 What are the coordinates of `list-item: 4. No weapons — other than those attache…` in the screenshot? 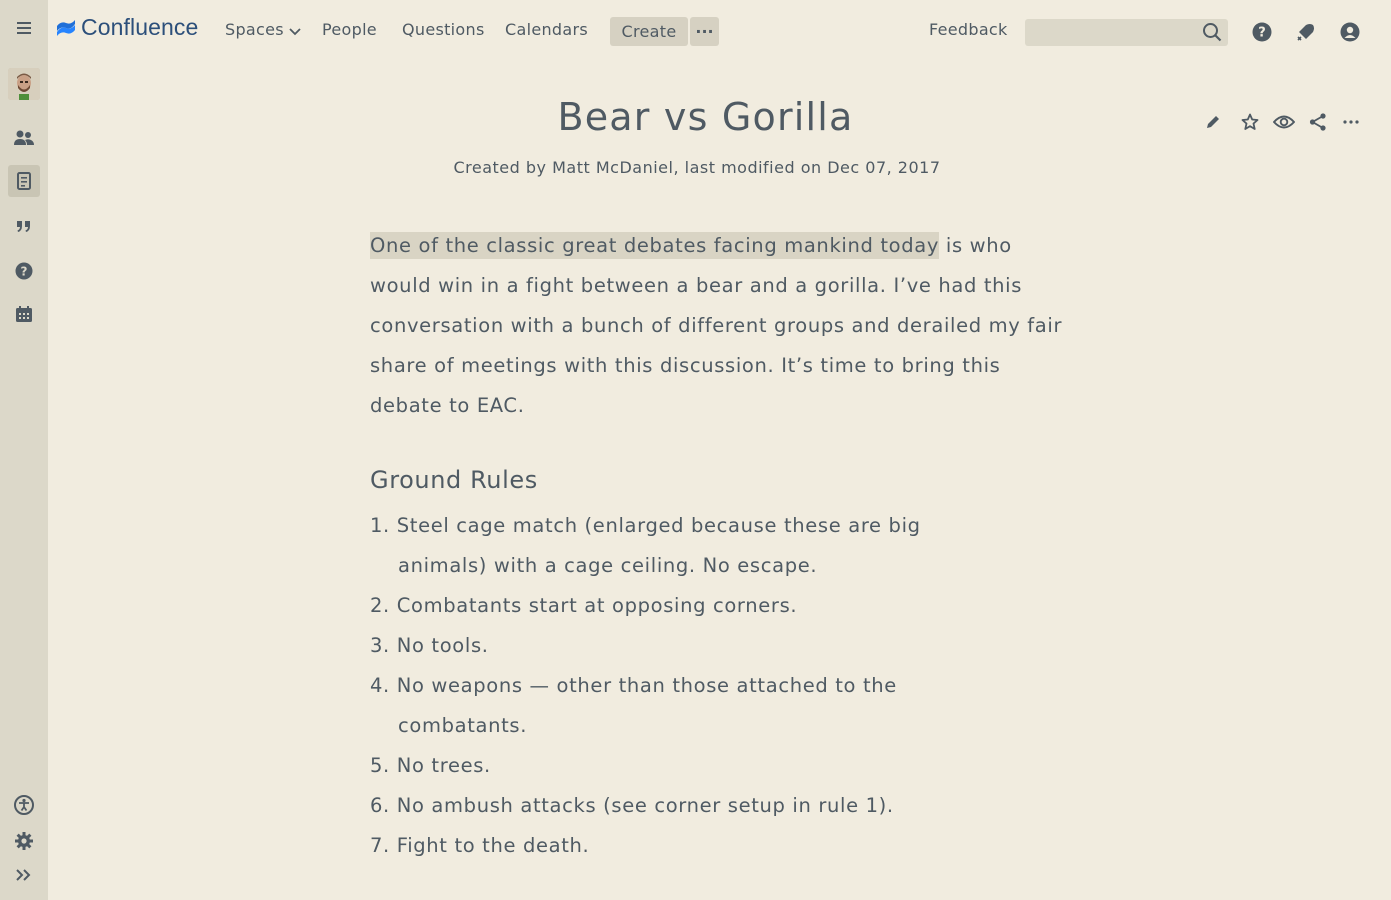 It's located at (633, 705).